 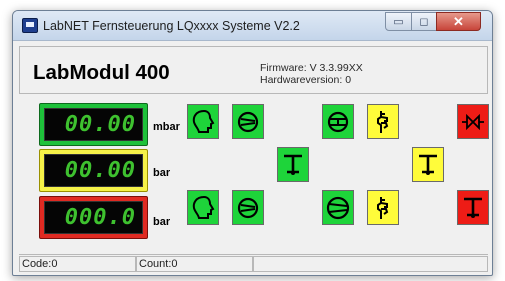 I want to click on maximize-button: ◻, so click(x=424, y=21).